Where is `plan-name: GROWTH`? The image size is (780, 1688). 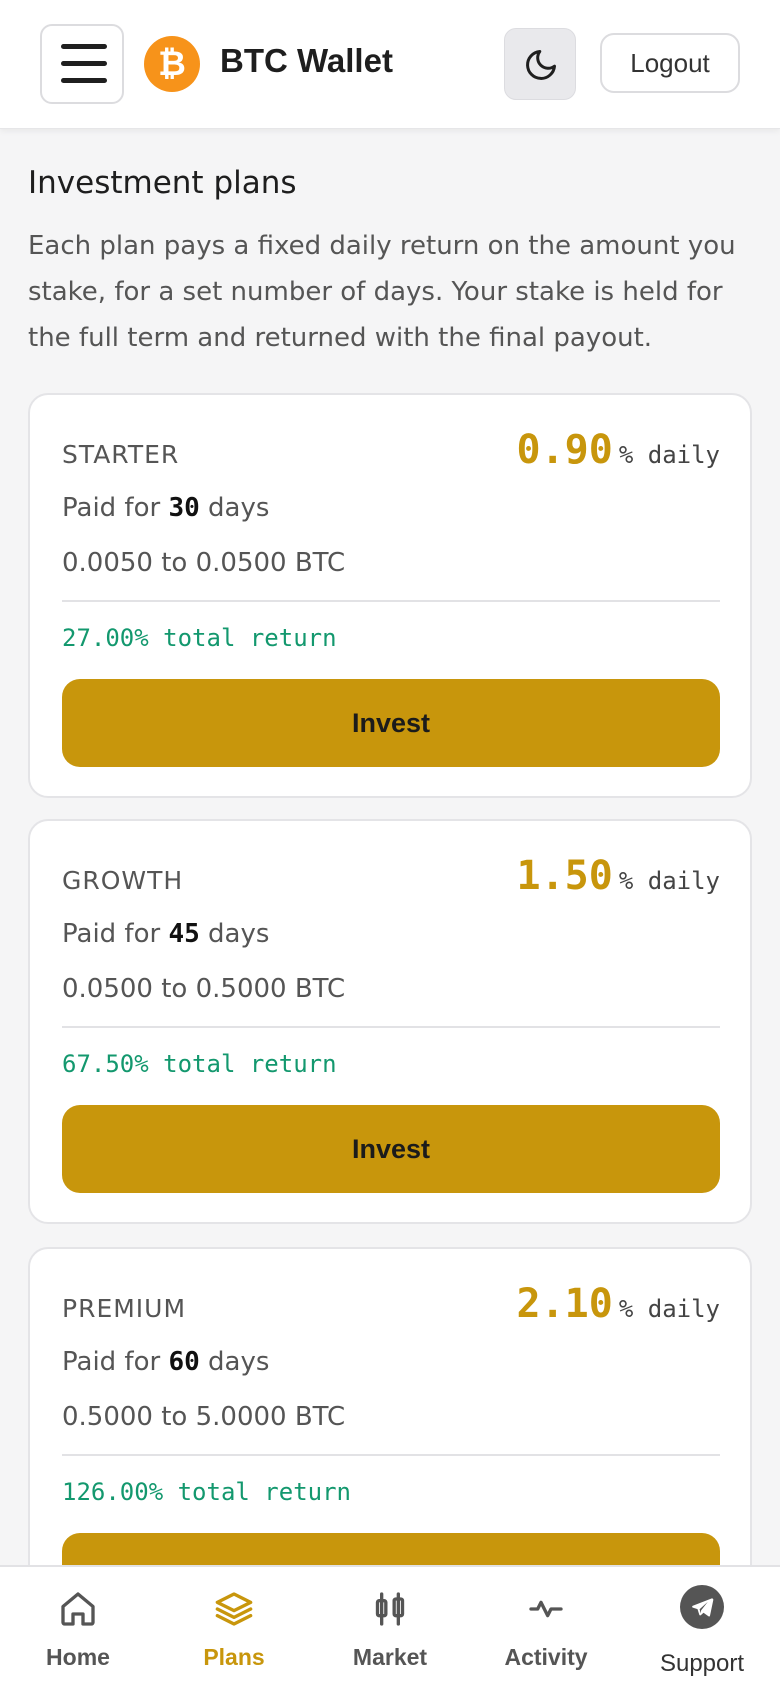 plan-name: GROWTH is located at coordinates (123, 880).